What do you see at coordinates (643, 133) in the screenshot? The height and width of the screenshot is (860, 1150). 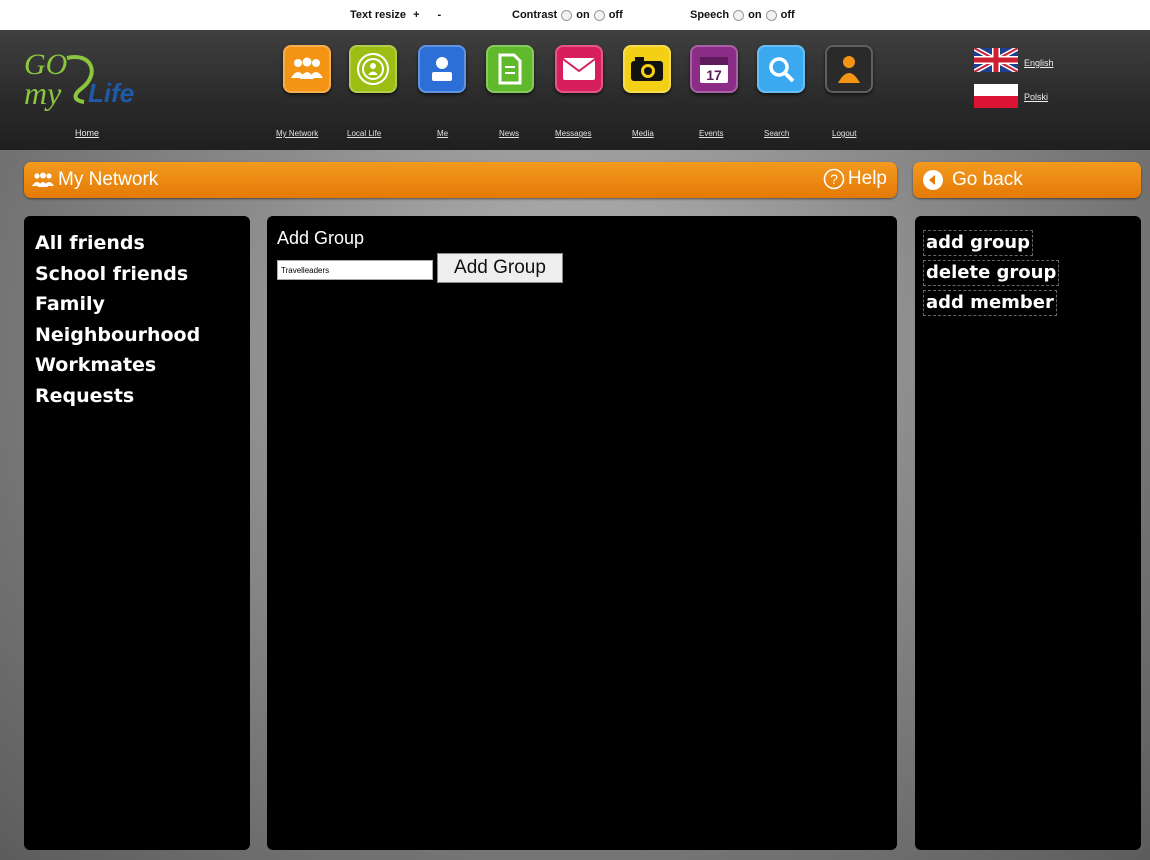 I see `nav-label-media: Media` at bounding box center [643, 133].